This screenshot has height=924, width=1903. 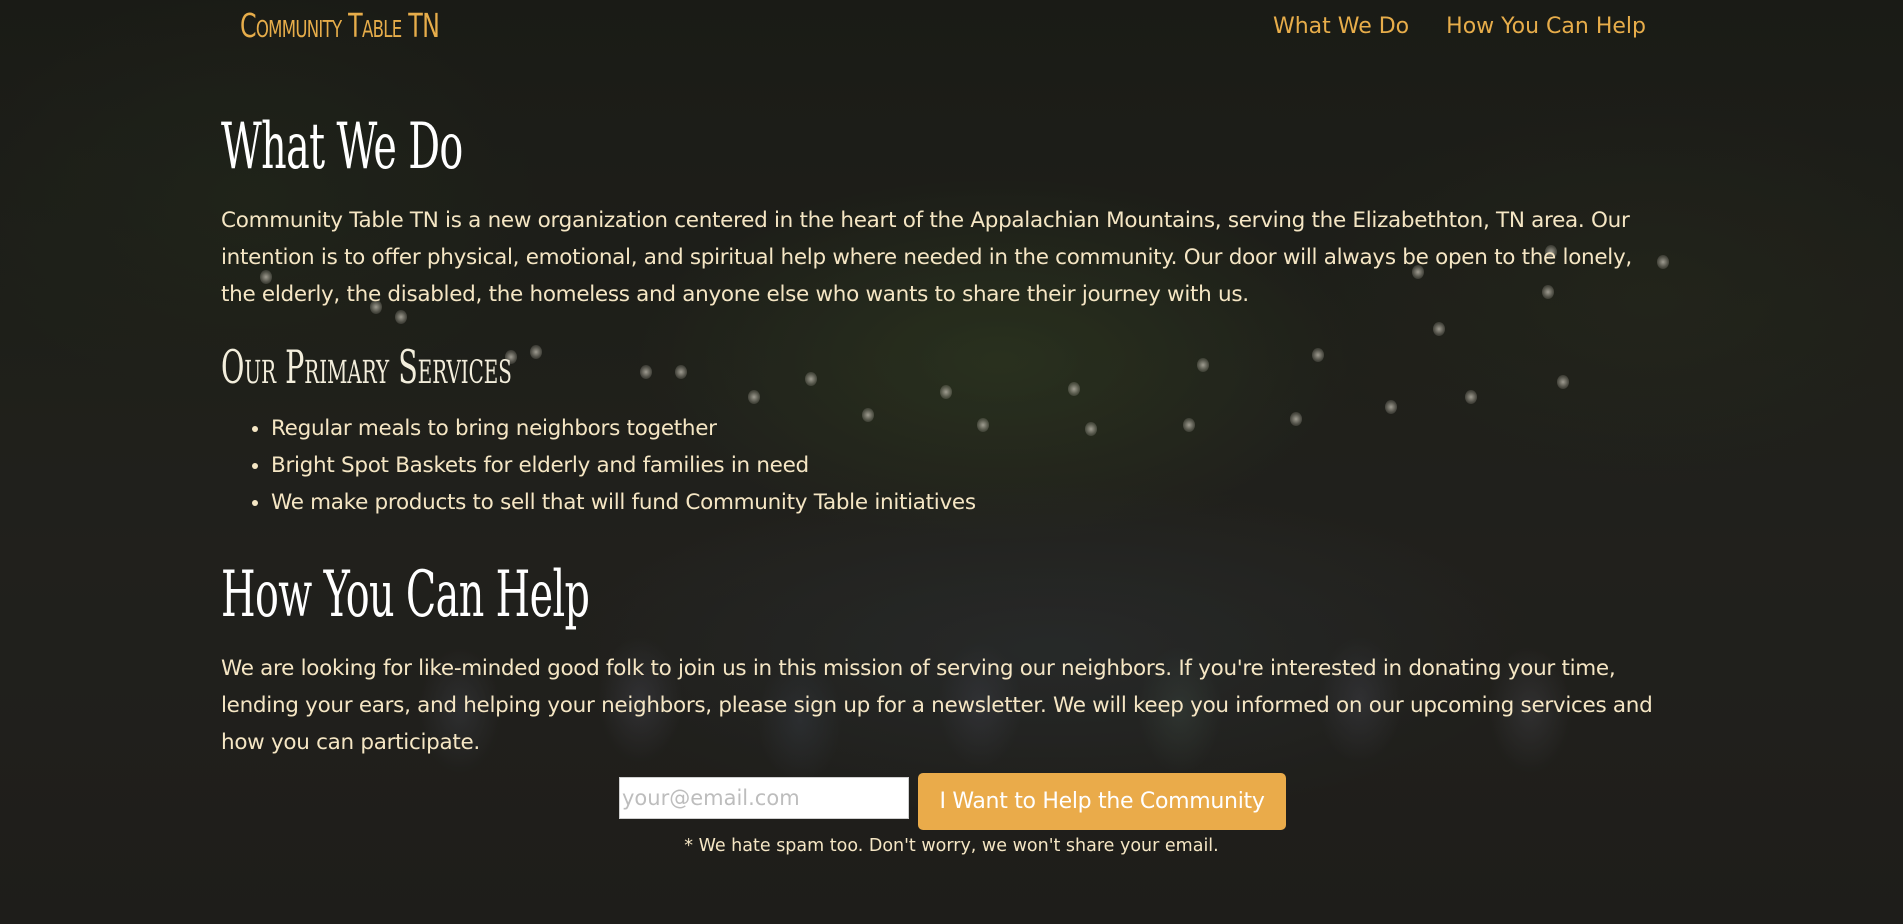 I want to click on brand-logo: Community Table TN, so click(x=340, y=25).